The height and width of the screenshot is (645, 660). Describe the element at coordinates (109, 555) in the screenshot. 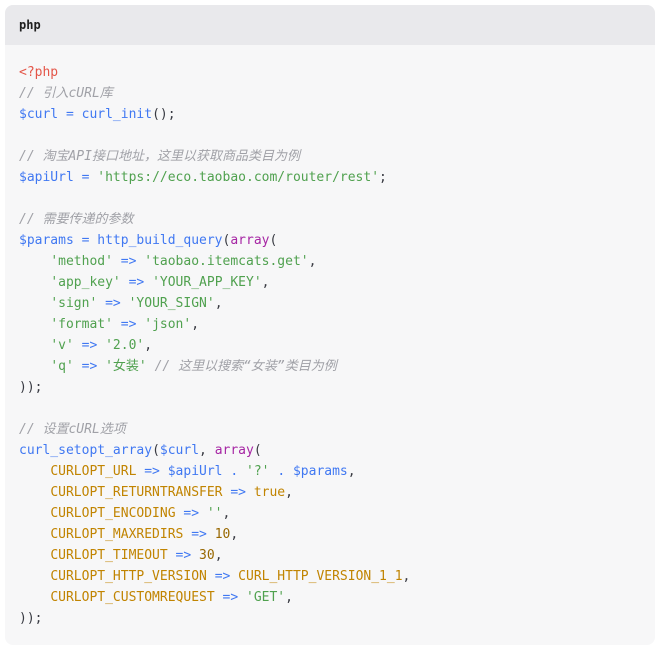

I see `code-constant: CURLOPT_TIMEOUT` at that location.